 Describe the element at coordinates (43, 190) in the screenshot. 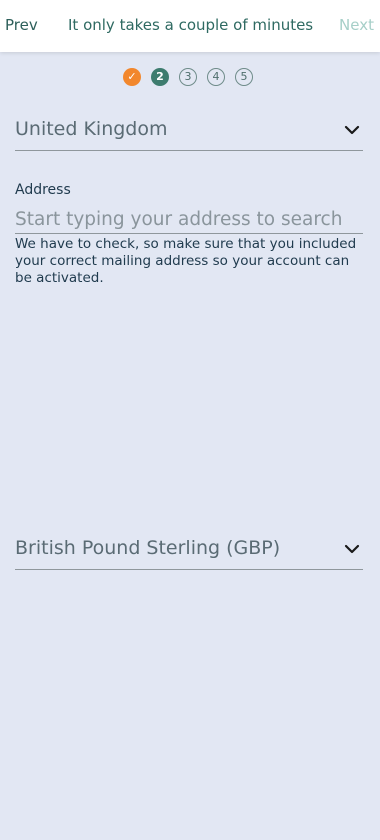

I see `address-label: Address` at that location.